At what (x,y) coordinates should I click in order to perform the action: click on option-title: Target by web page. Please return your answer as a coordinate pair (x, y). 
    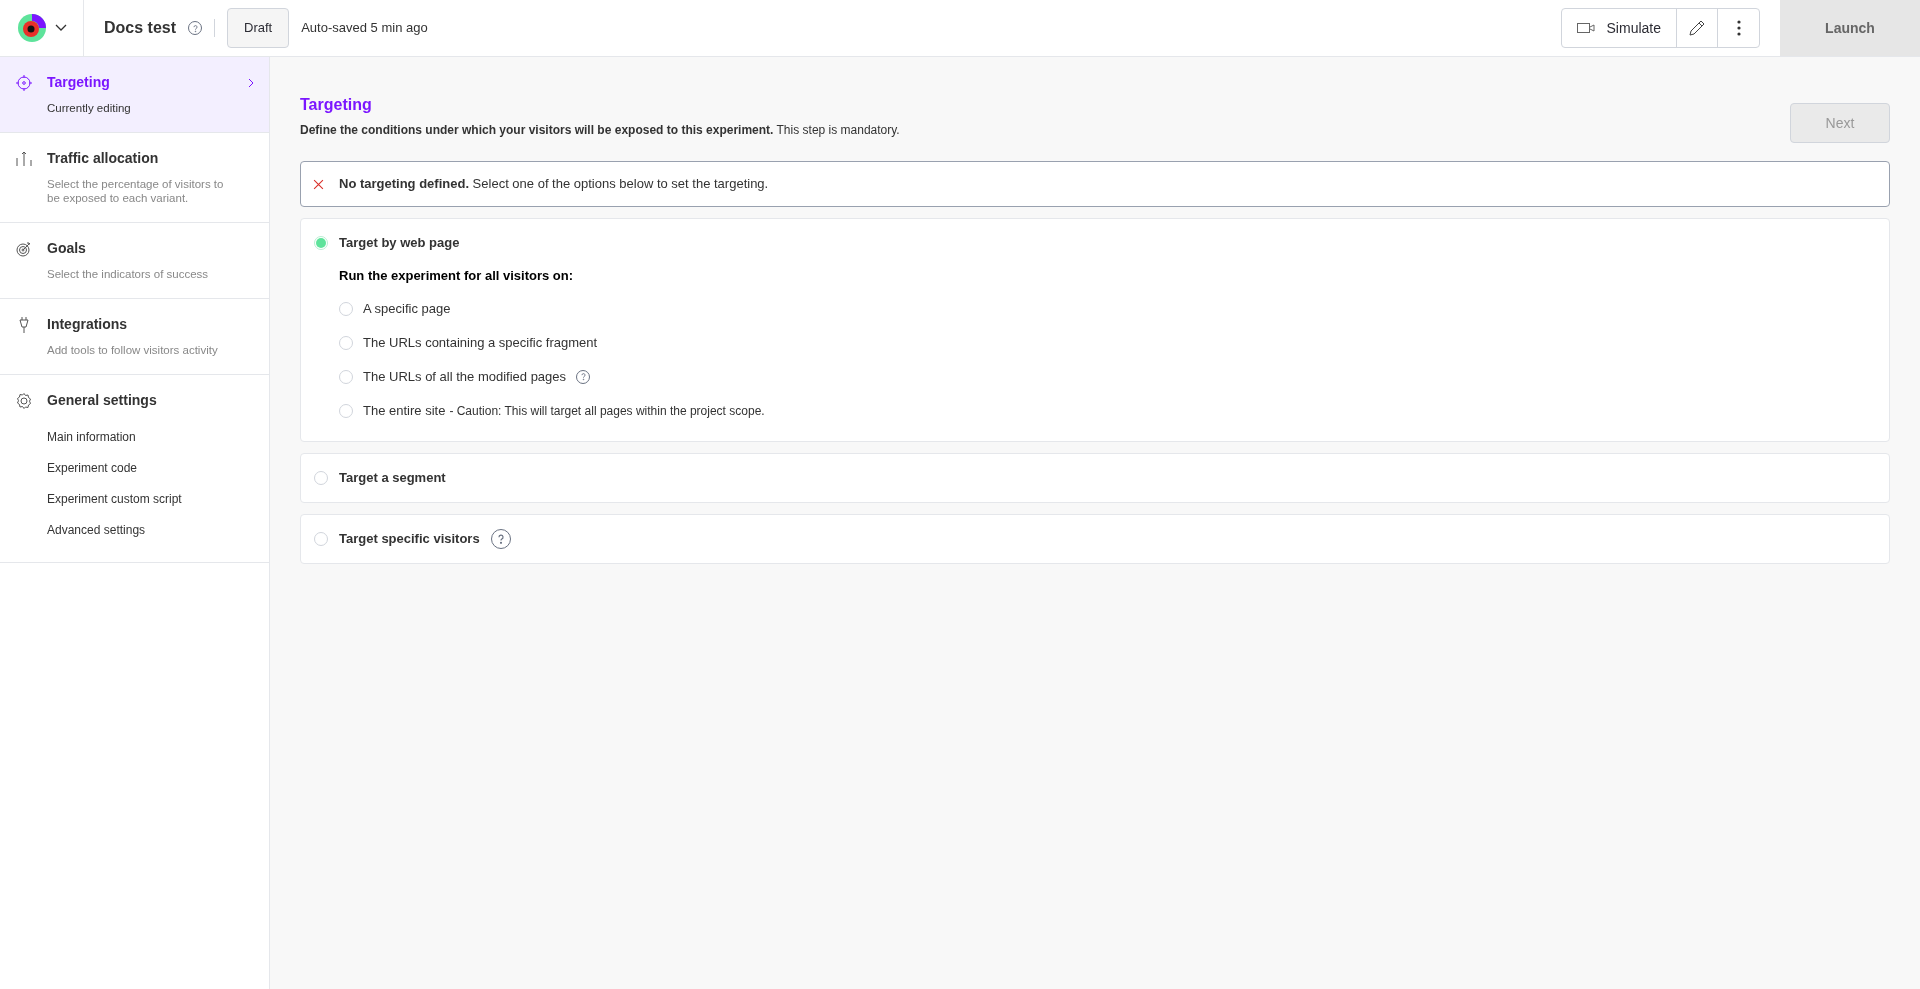
    Looking at the image, I should click on (399, 243).